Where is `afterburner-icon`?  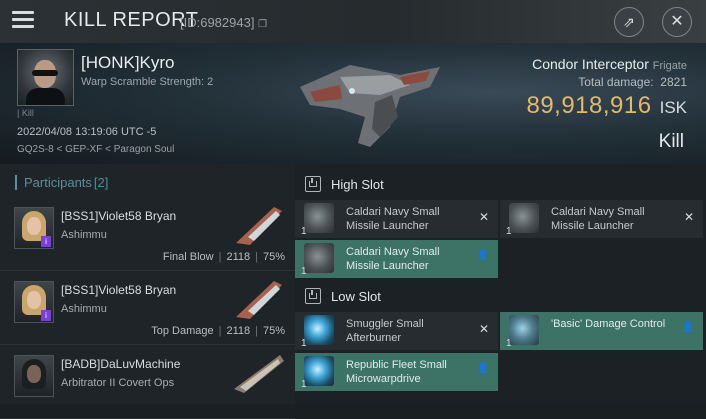 afterburner-icon is located at coordinates (319, 330).